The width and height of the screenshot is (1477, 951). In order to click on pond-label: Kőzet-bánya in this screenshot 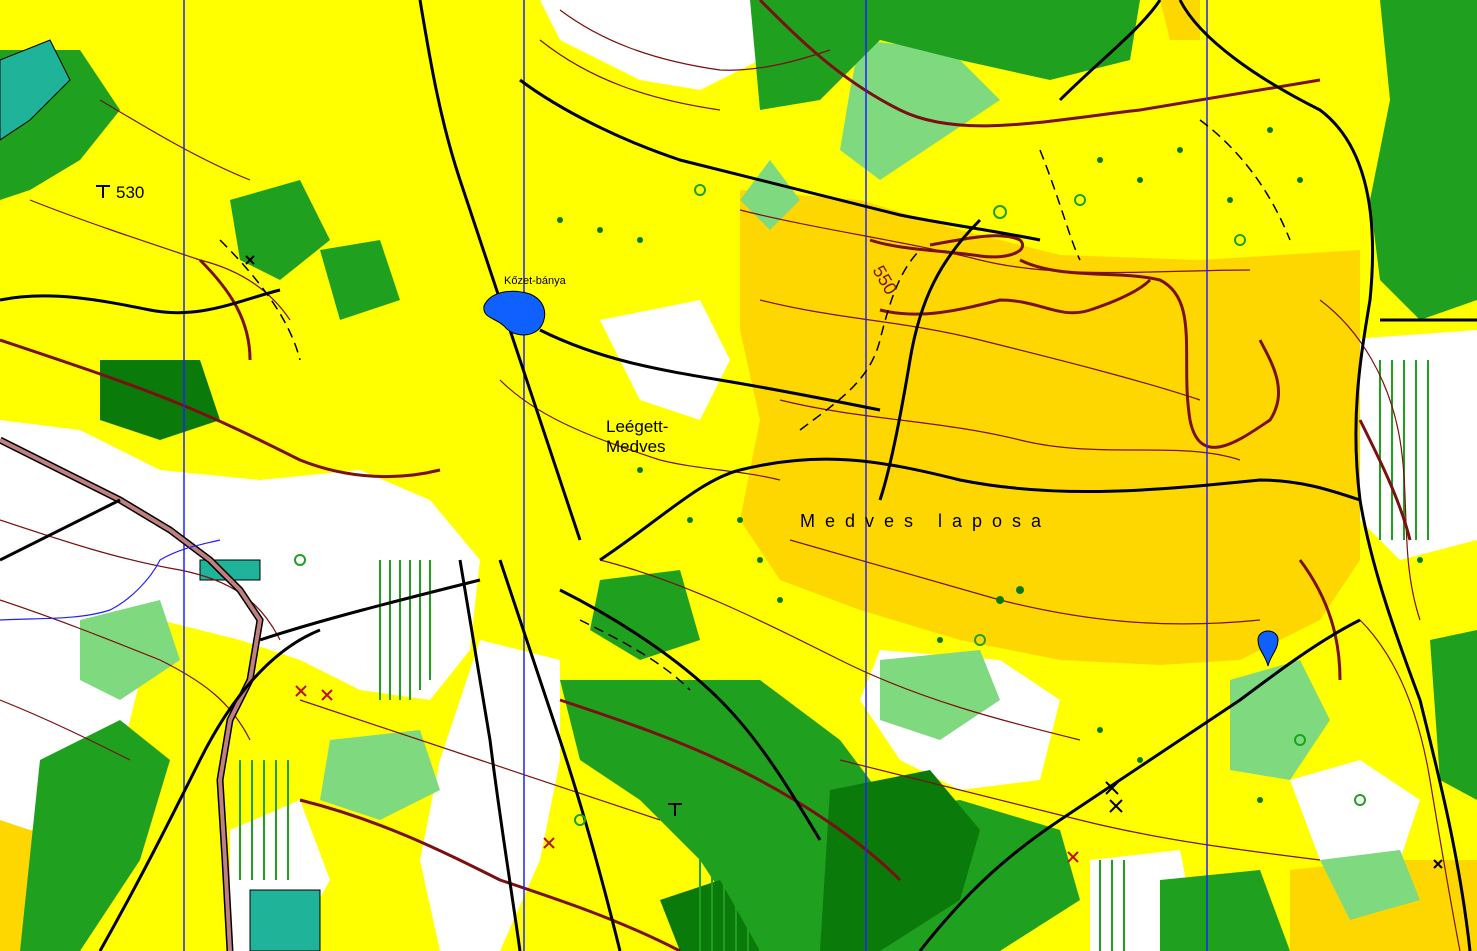, I will do `click(535, 281)`.